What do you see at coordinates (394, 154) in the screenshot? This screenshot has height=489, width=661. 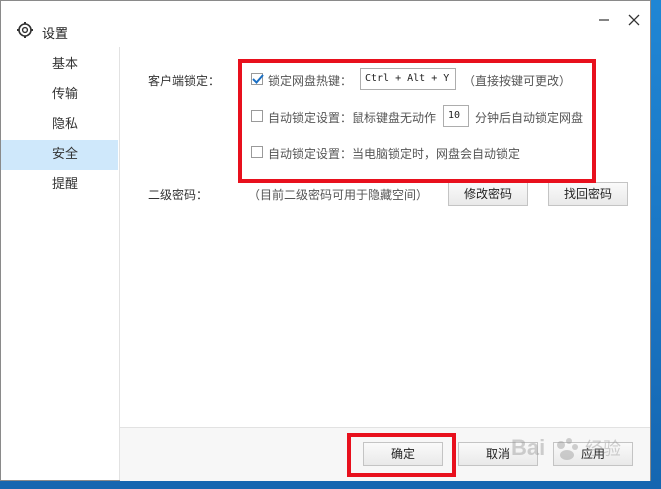 I see `auto-lock-pc-label: 自动锁定设置：当电脑锁定时，网盘会自动锁定` at bounding box center [394, 154].